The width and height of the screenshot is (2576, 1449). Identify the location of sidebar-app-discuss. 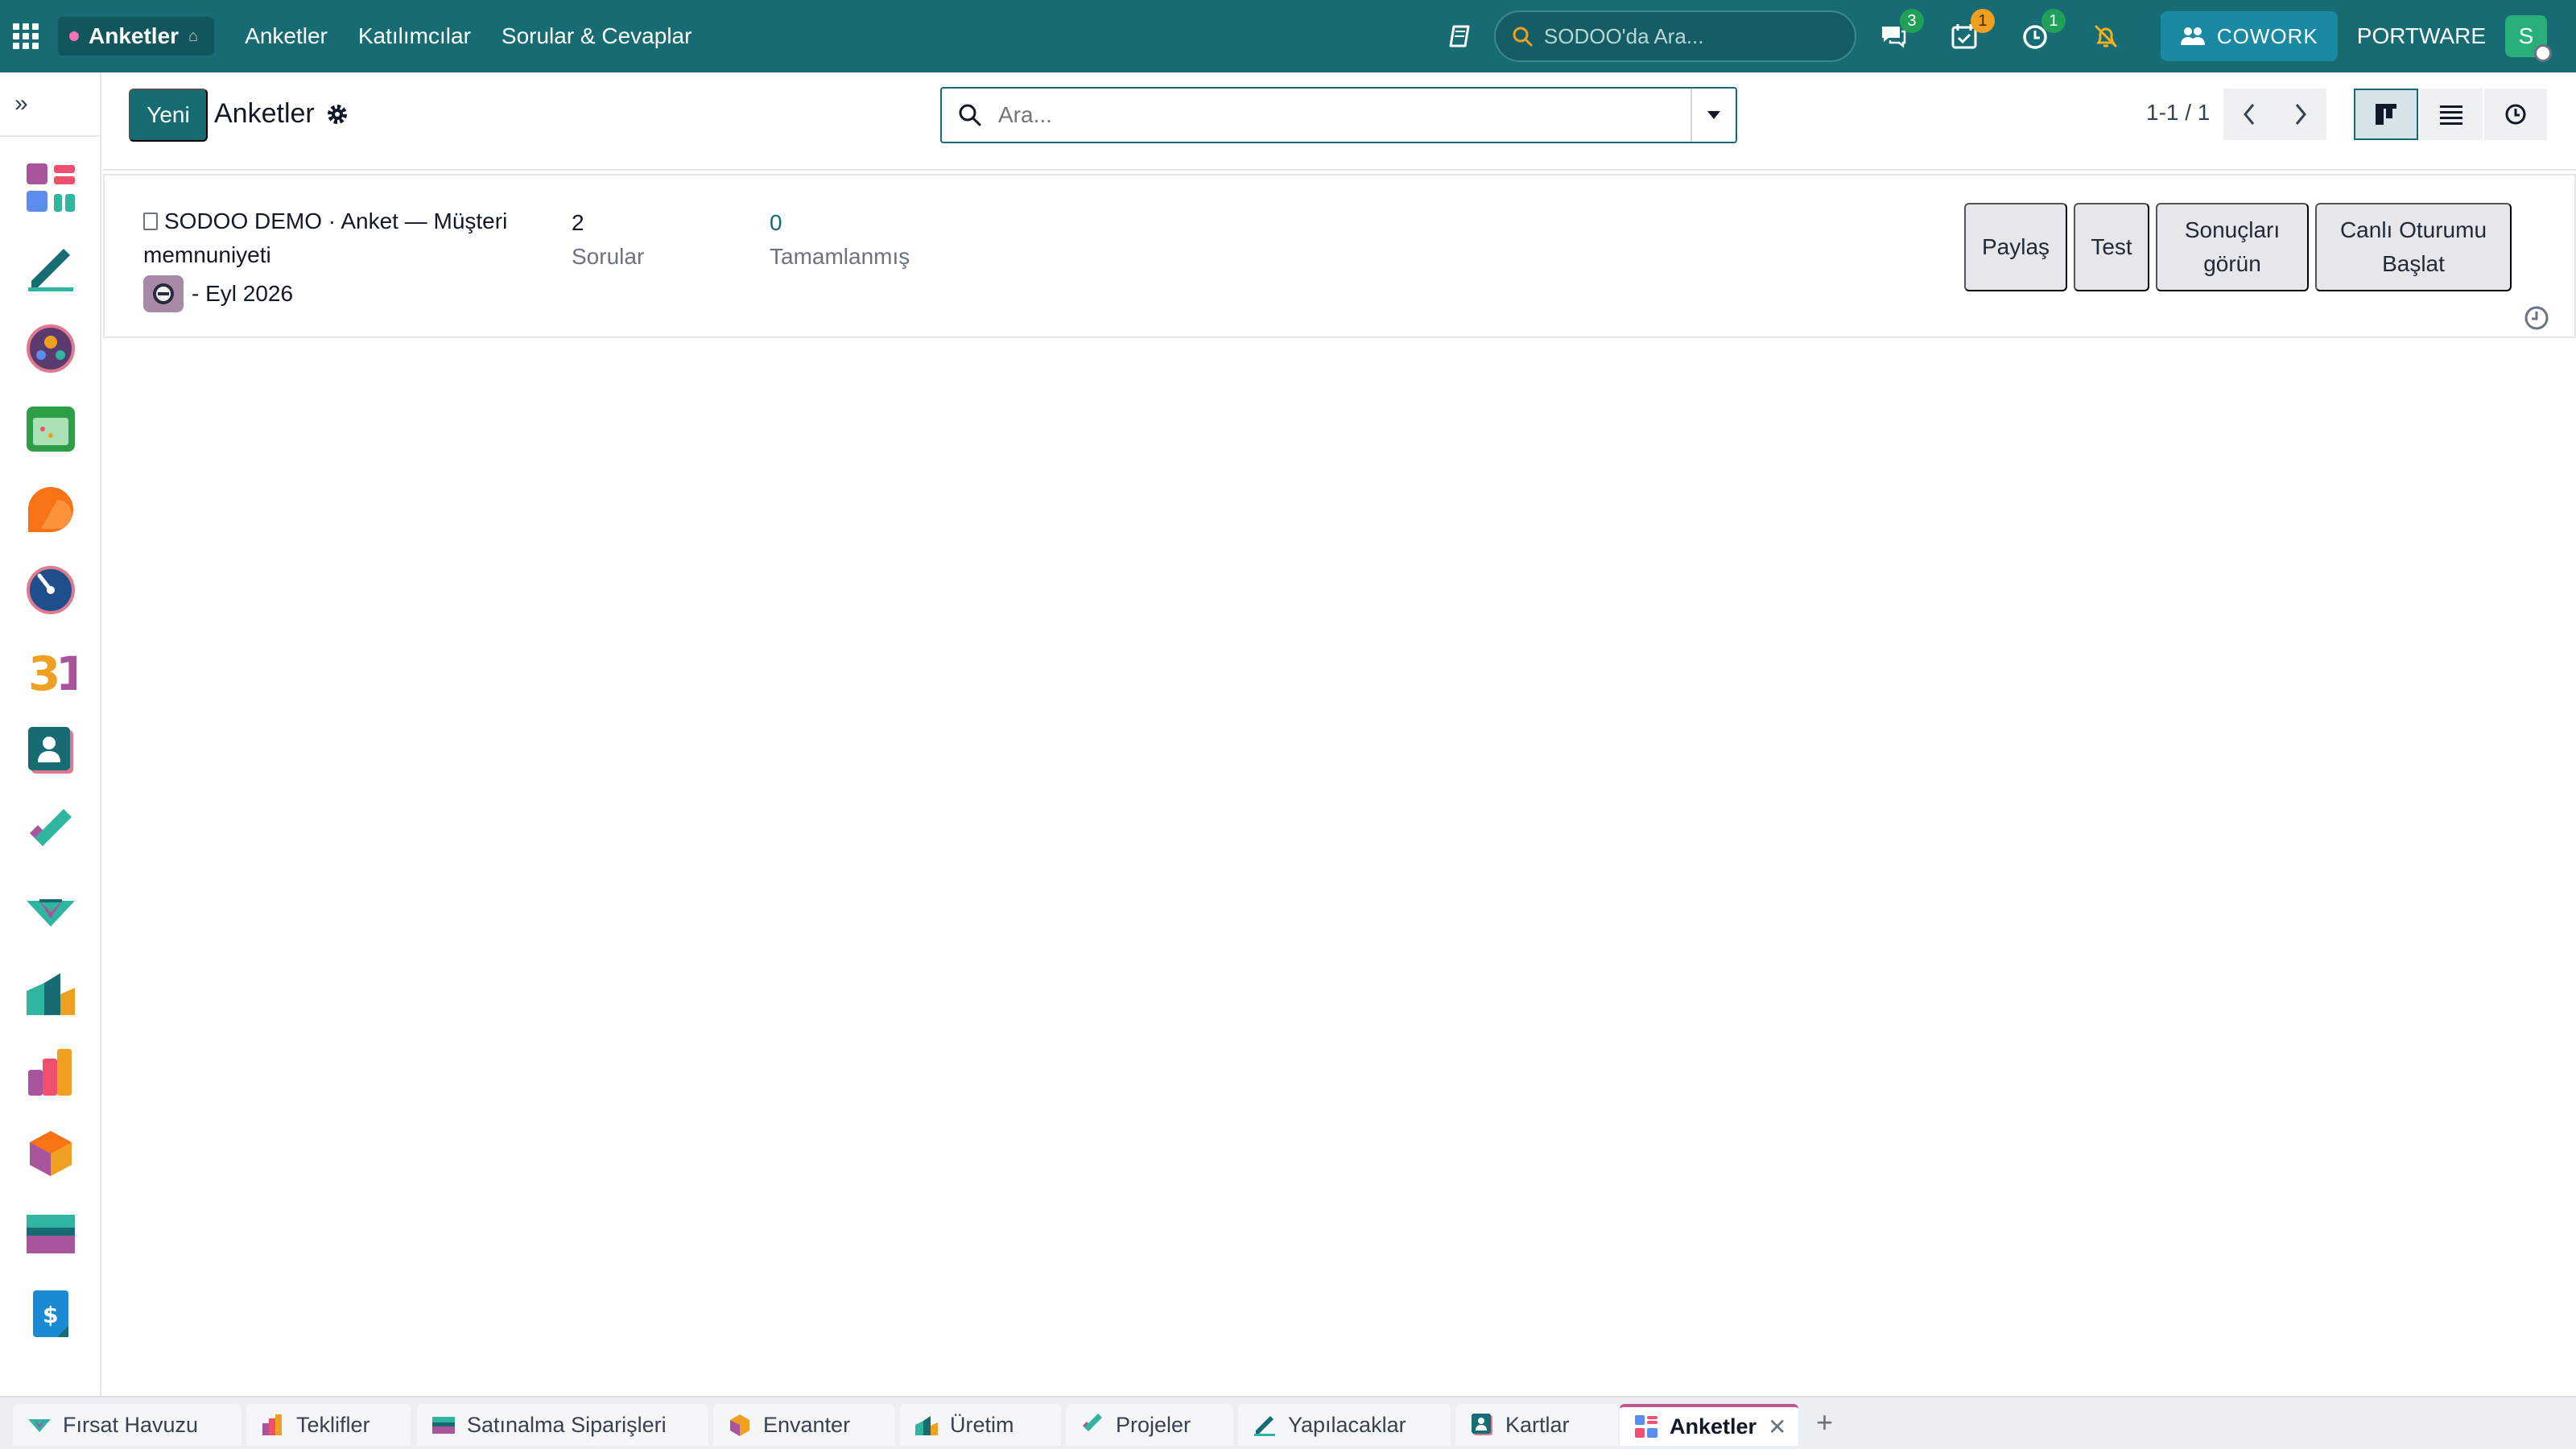
(51, 509).